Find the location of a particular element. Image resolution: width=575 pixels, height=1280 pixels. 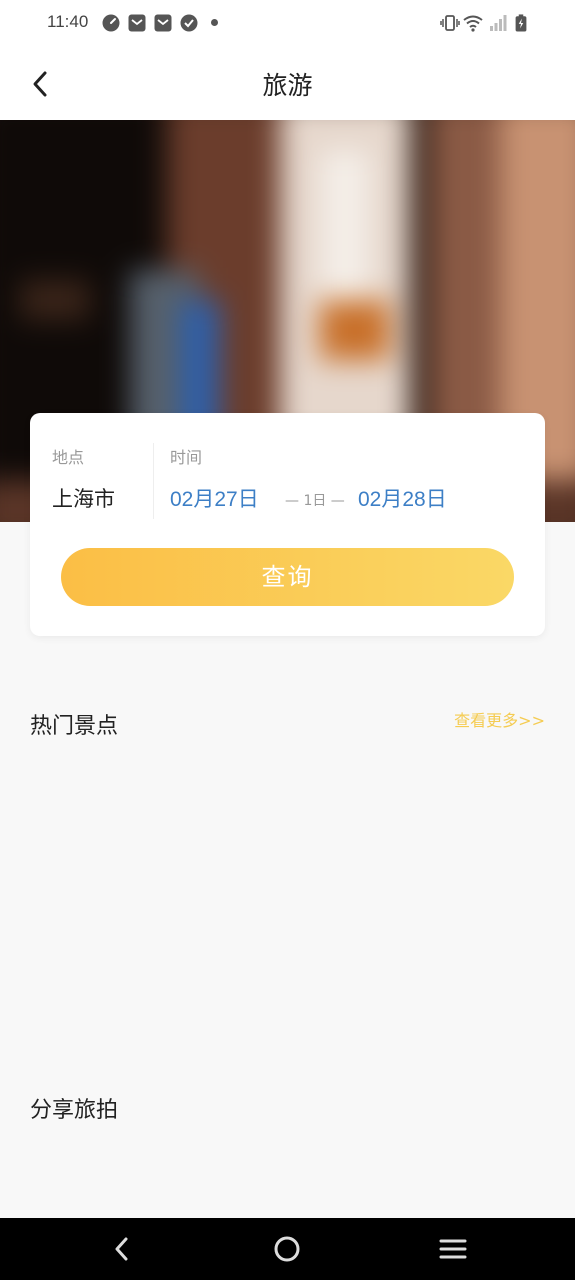

status-time: 11:40 is located at coordinates (68, 21).